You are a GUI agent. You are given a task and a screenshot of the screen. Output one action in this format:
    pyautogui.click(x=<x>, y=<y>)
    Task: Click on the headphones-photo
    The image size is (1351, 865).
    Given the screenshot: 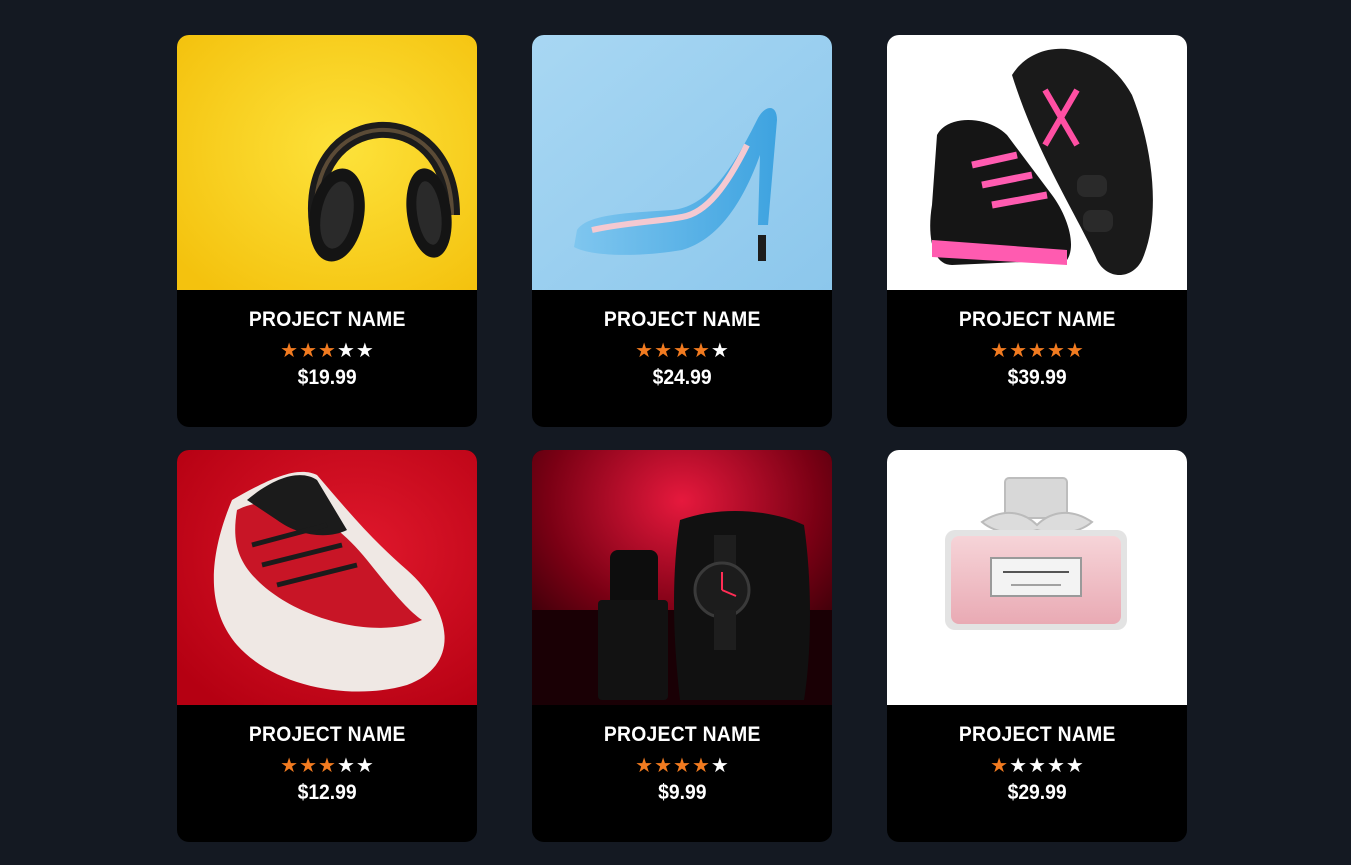 What is the action you would take?
    pyautogui.click(x=327, y=162)
    